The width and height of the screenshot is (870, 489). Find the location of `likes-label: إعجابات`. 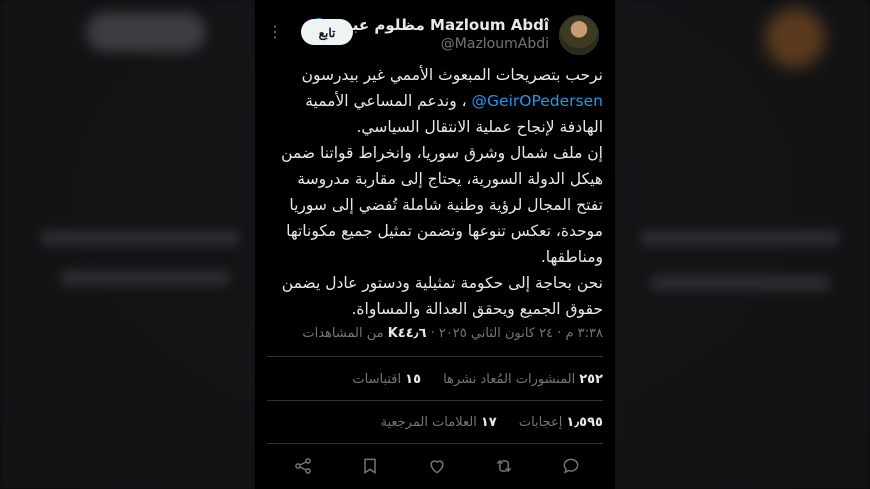

likes-label: إعجابات is located at coordinates (540, 422).